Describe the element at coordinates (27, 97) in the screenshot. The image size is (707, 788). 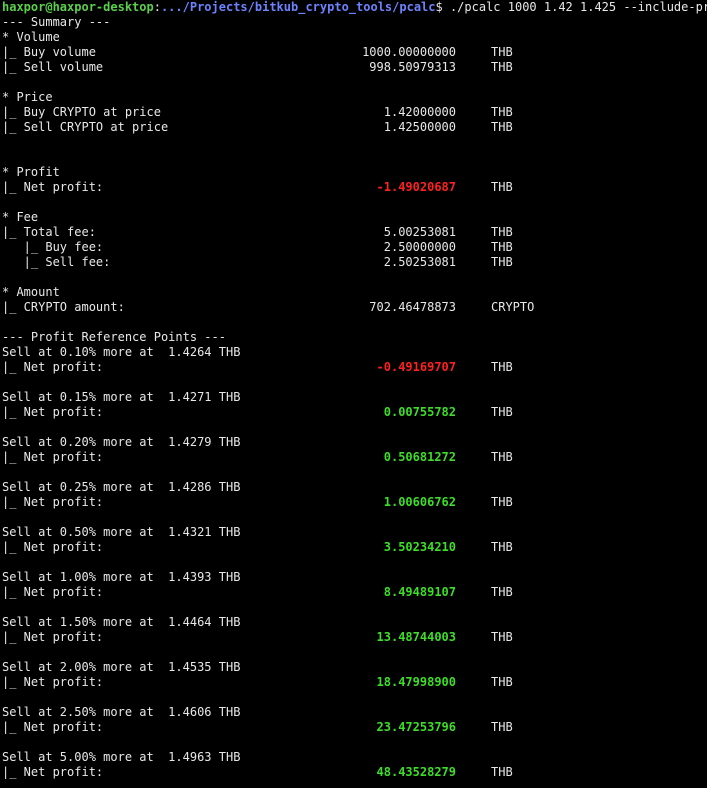
I see `price-title: * Price` at that location.